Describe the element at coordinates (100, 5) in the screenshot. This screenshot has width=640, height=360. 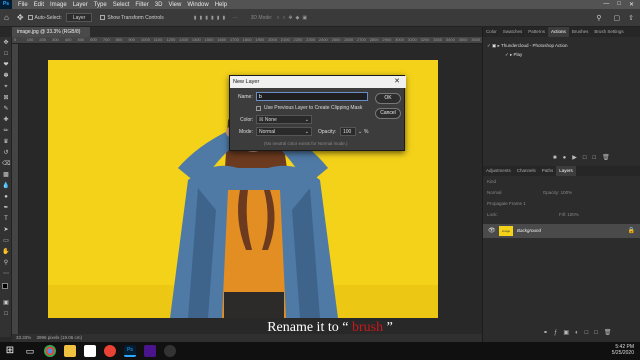
I see `menu-type: Type` at that location.